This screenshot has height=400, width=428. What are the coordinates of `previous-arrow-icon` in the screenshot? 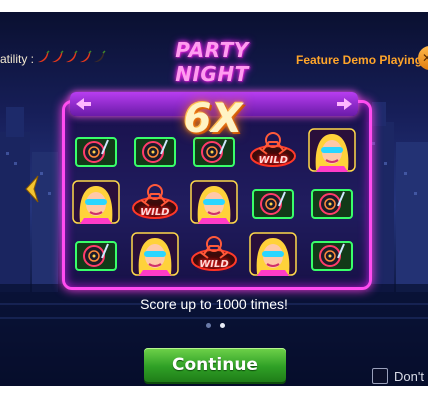 It's located at (32, 189).